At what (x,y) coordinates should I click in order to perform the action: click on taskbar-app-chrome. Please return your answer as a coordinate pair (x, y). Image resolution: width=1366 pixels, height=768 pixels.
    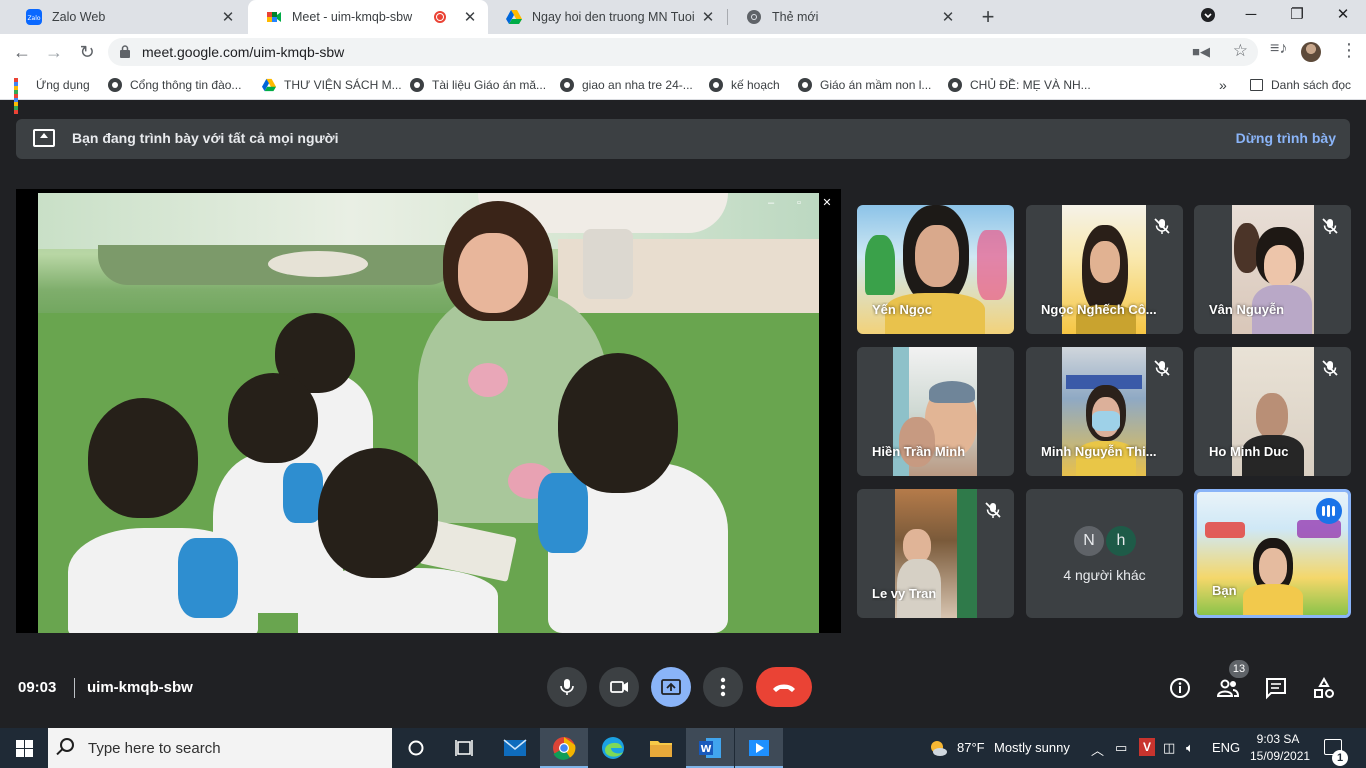
    Looking at the image, I should click on (564, 748).